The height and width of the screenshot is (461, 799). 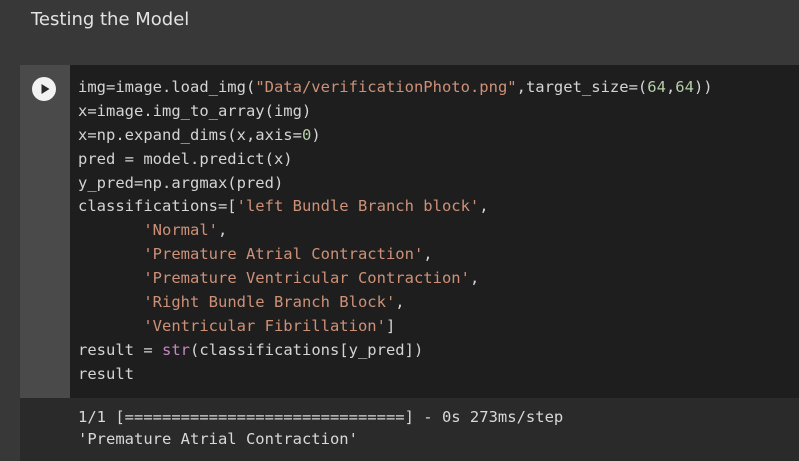 I want to click on code-token: 'Premature Atrial Contraction', so click(x=283, y=254).